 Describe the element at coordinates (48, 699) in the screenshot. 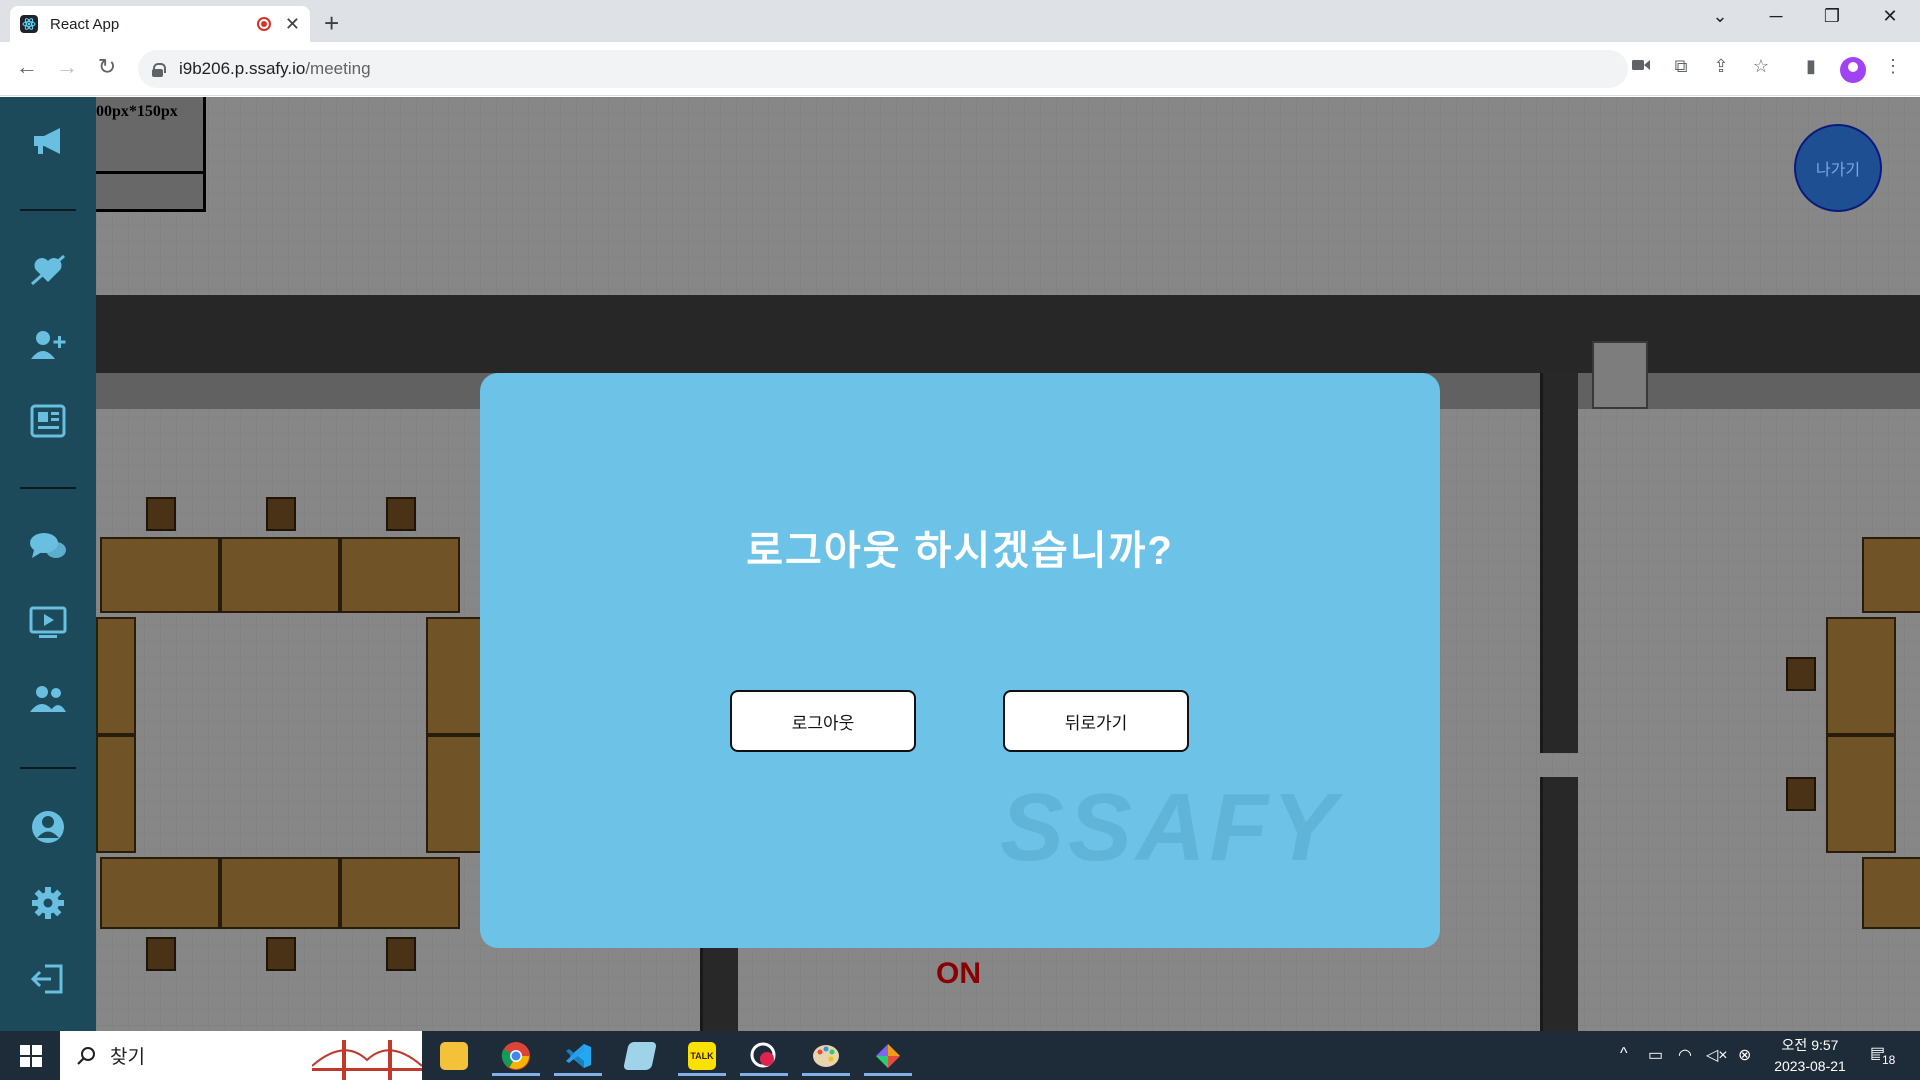

I see `sidebar-group-icon` at that location.